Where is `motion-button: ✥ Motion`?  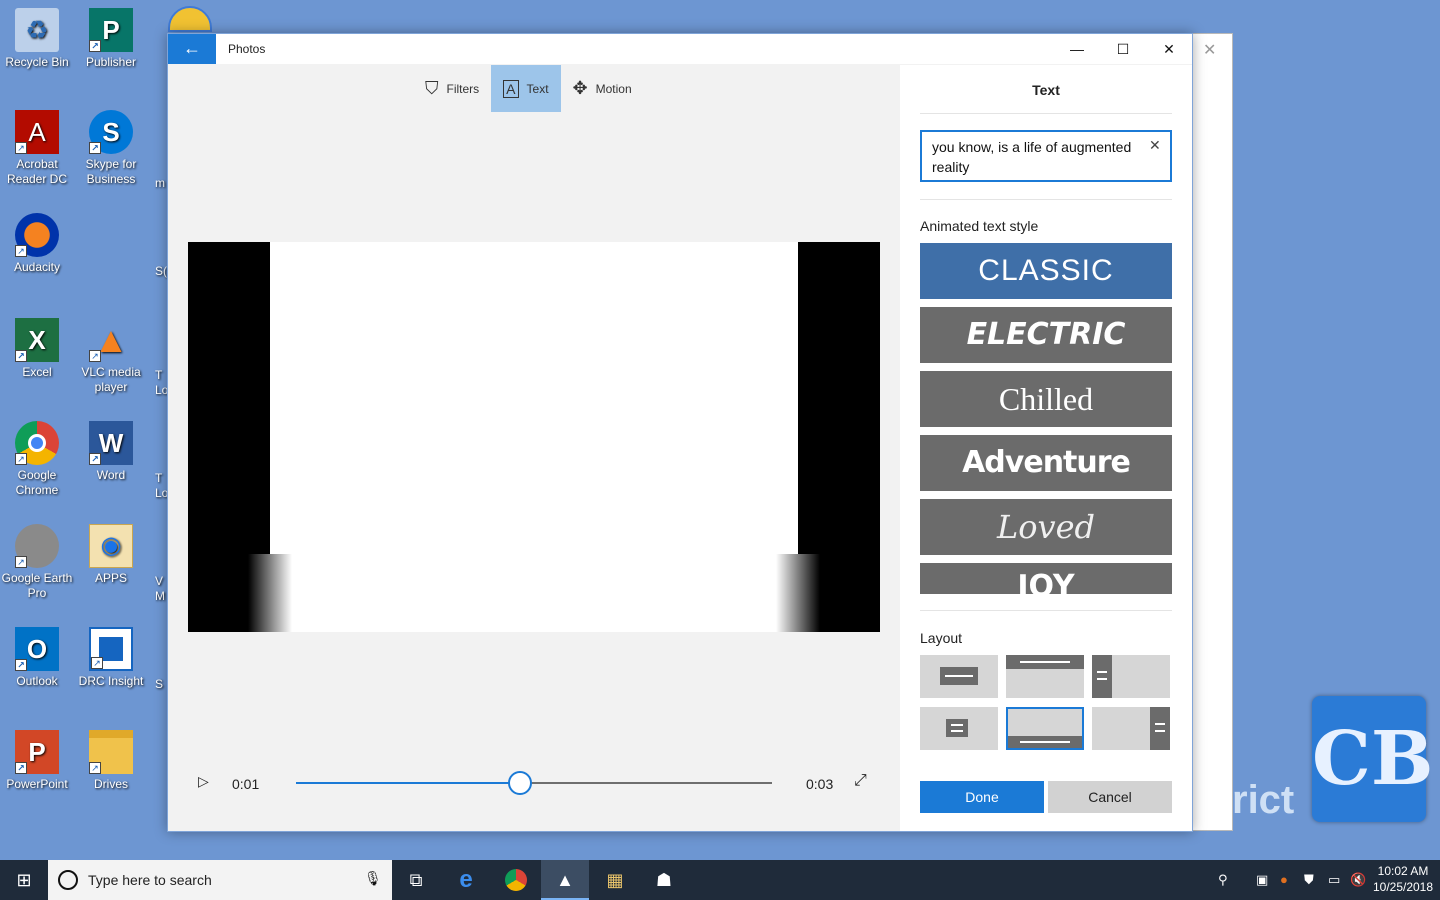 motion-button: ✥ Motion is located at coordinates (602, 88).